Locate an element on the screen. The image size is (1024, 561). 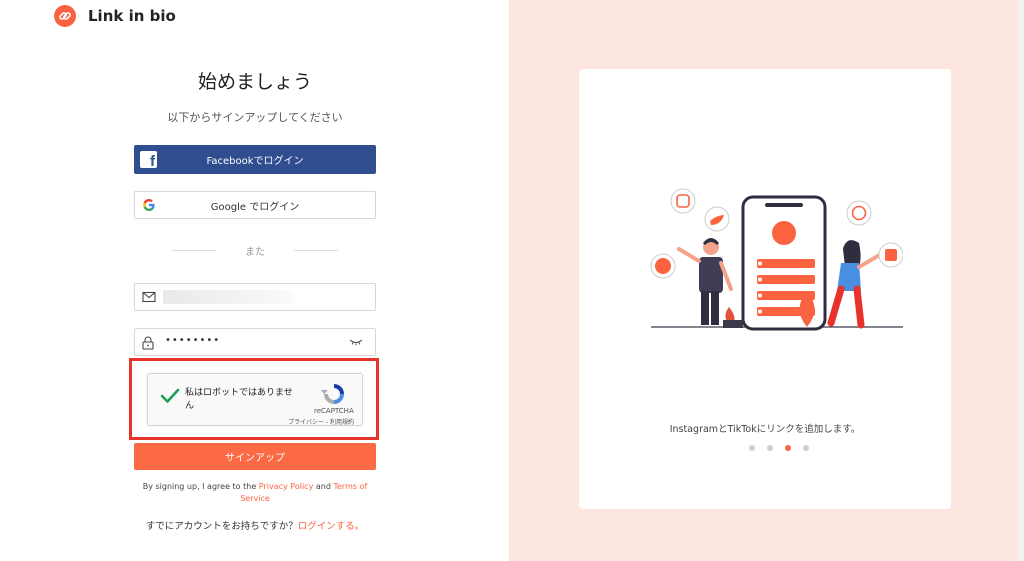
recaptcha-terms-link: 利用規約 is located at coordinates (342, 422).